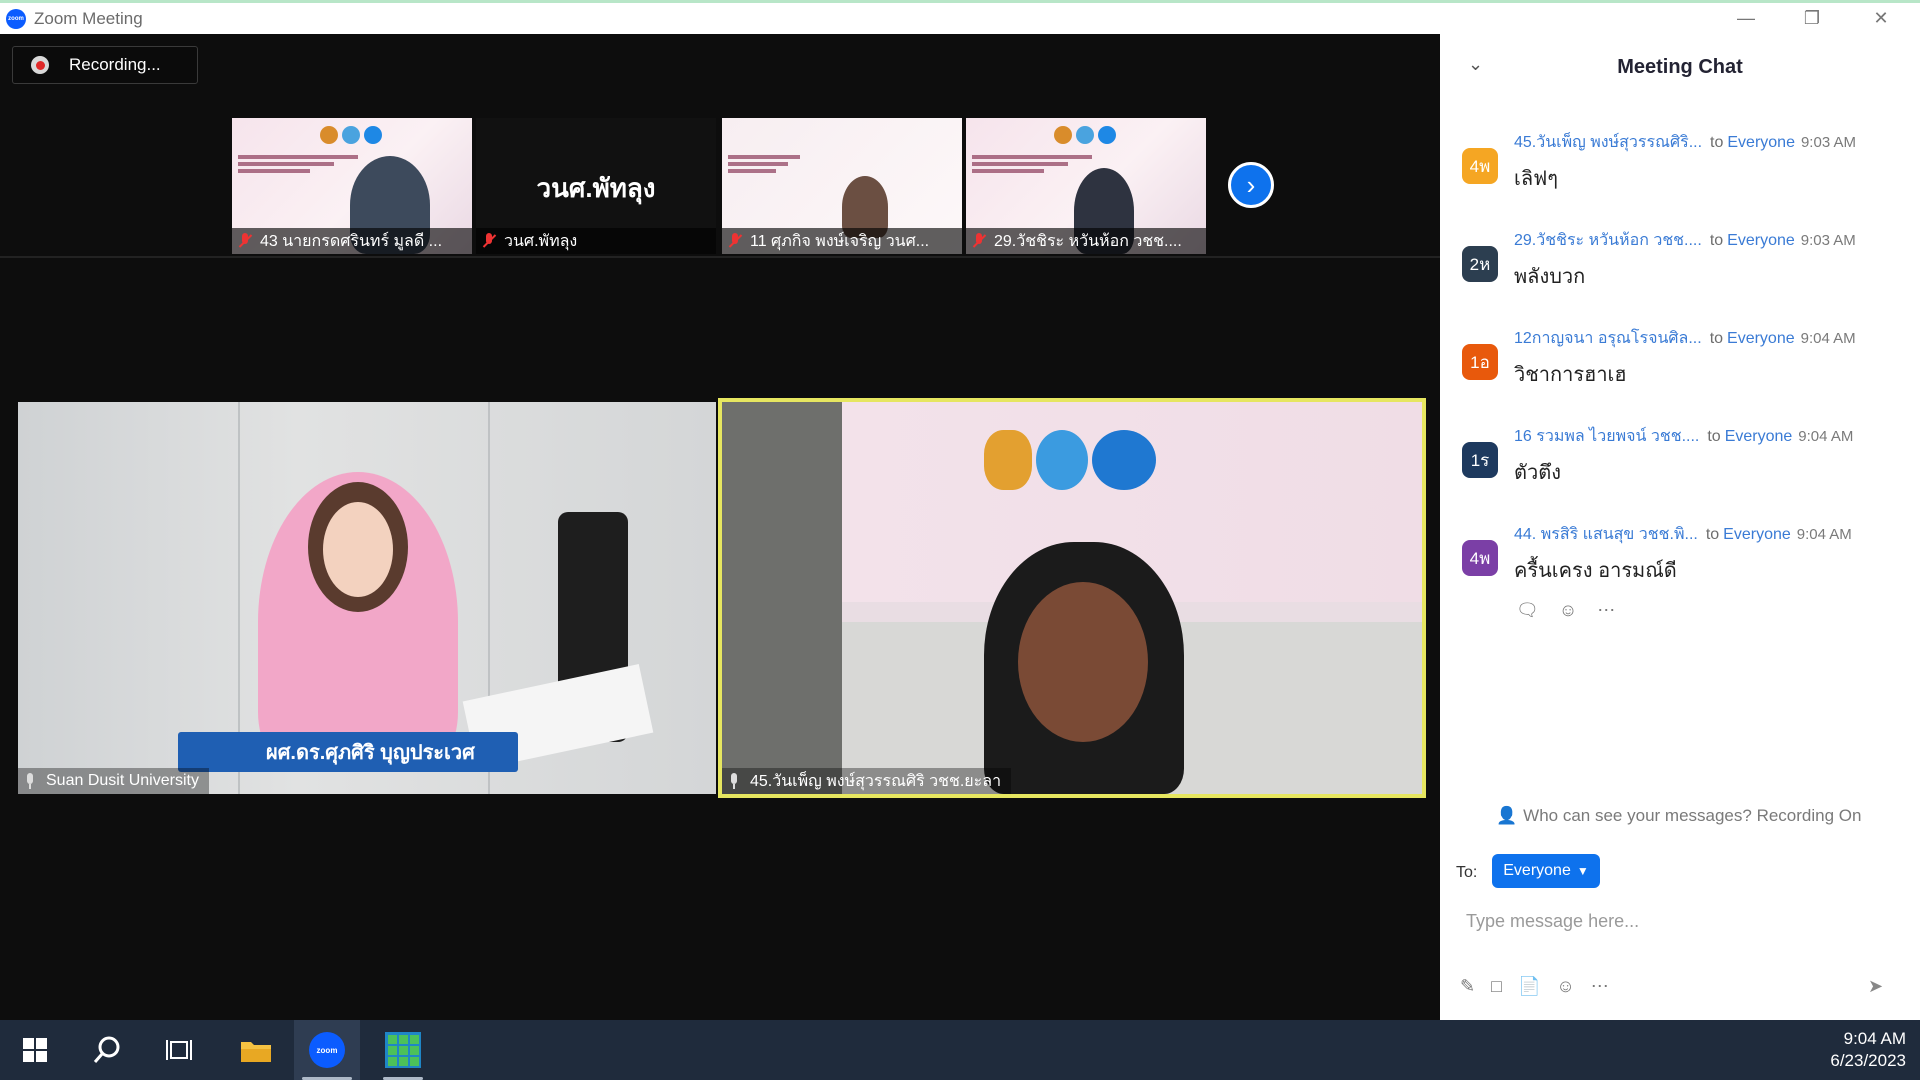 The image size is (1920, 1080). Describe the element at coordinates (1529, 986) in the screenshot. I see `file-icon: 📄` at that location.